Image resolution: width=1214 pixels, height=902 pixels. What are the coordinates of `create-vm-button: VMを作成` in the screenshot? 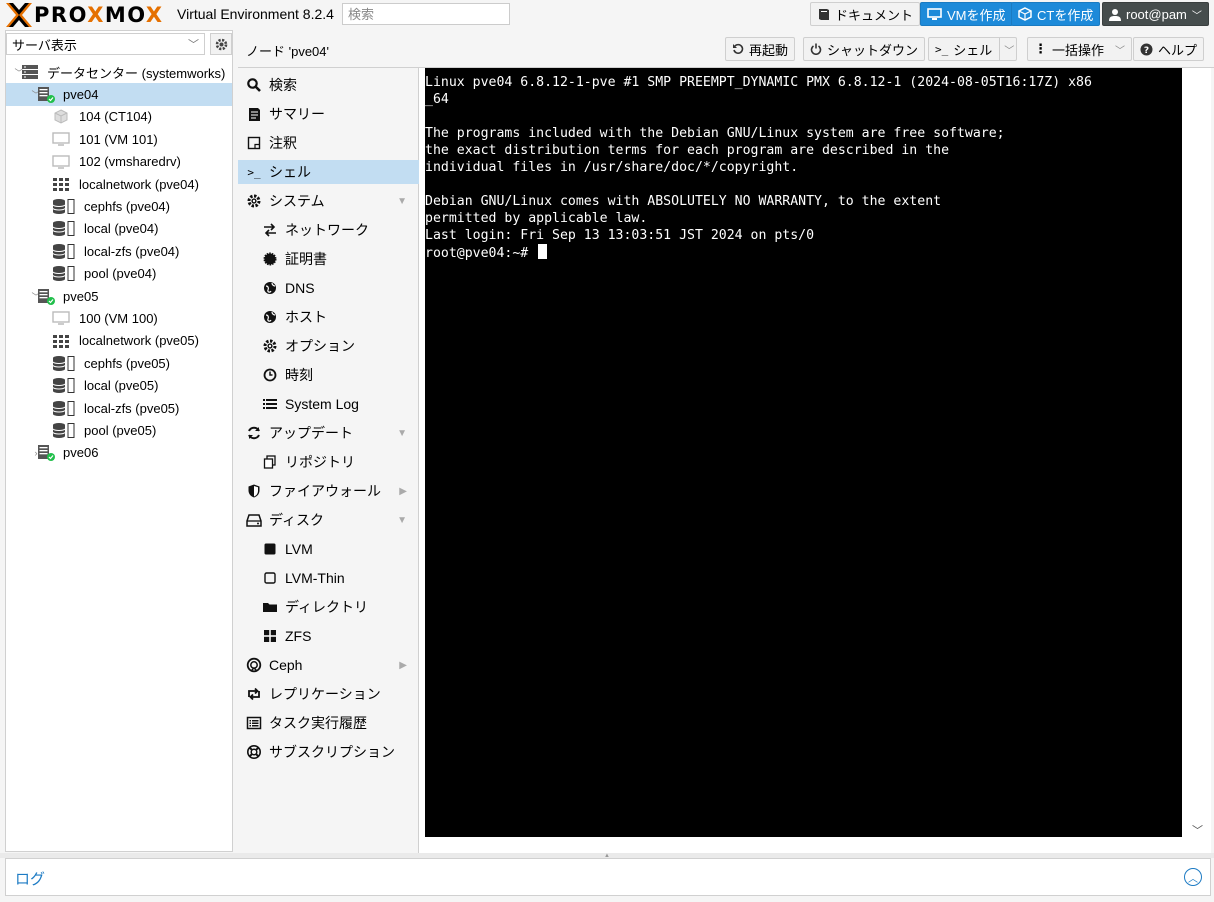 It's located at (966, 14).